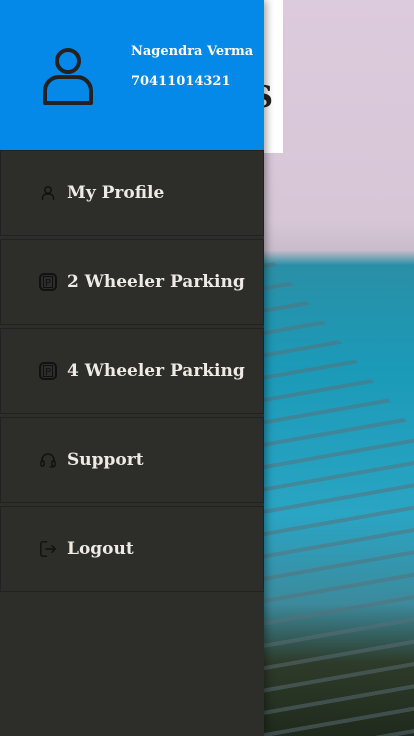 This screenshot has height=736, width=414. What do you see at coordinates (105, 460) in the screenshot?
I see `menu-item-label: Support` at bounding box center [105, 460].